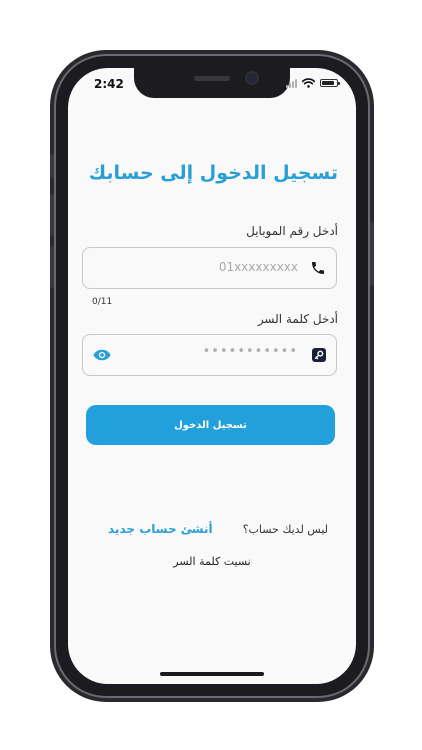 Image resolution: width=422 pixels, height=750 pixels. What do you see at coordinates (319, 355) in the screenshot?
I see `key-icon` at bounding box center [319, 355].